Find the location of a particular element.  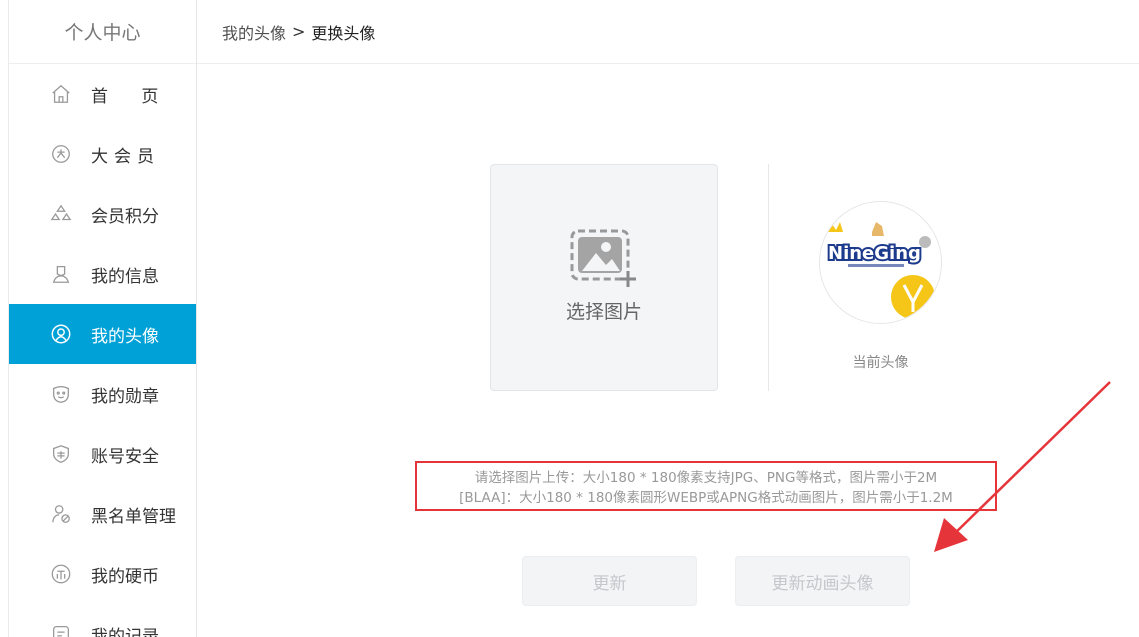

sidebar-item-vip: 大会员 is located at coordinates (102, 154).